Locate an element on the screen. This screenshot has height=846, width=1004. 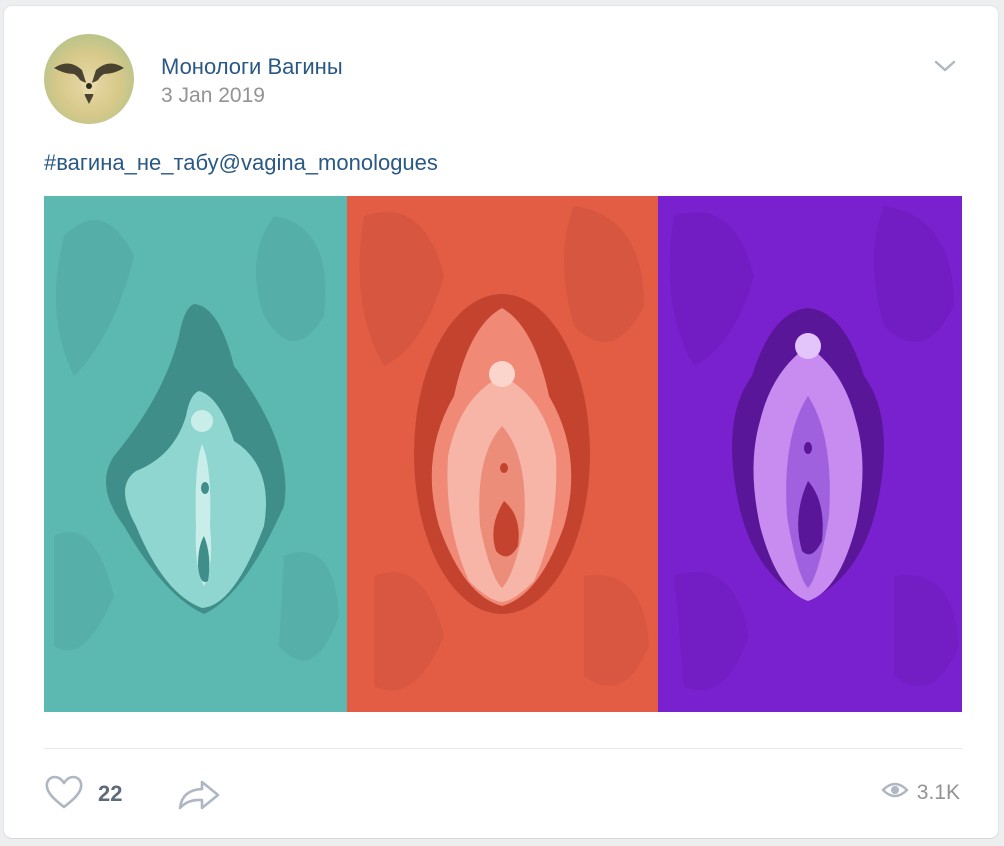
share-button is located at coordinates (199, 795).